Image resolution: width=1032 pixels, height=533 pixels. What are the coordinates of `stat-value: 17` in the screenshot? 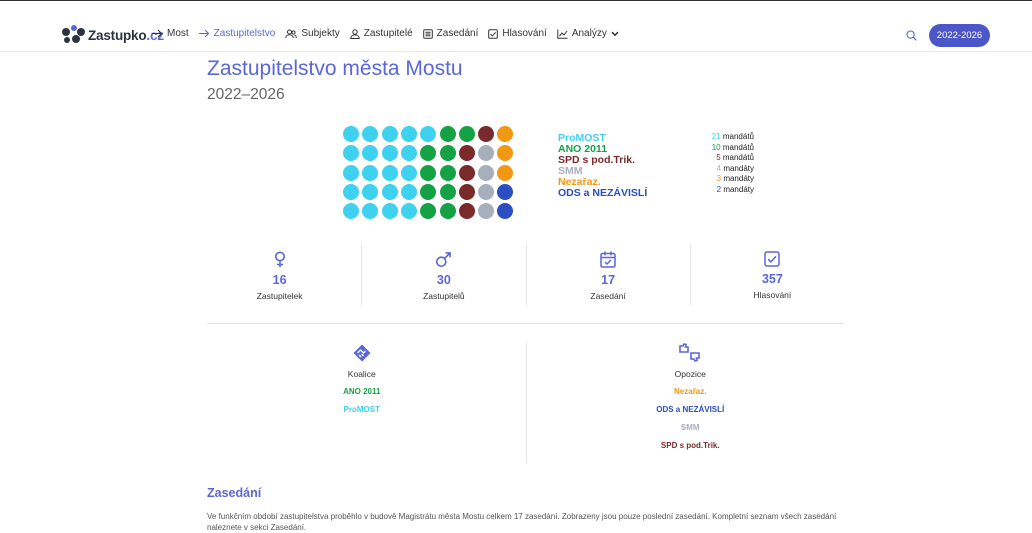 It's located at (608, 280).